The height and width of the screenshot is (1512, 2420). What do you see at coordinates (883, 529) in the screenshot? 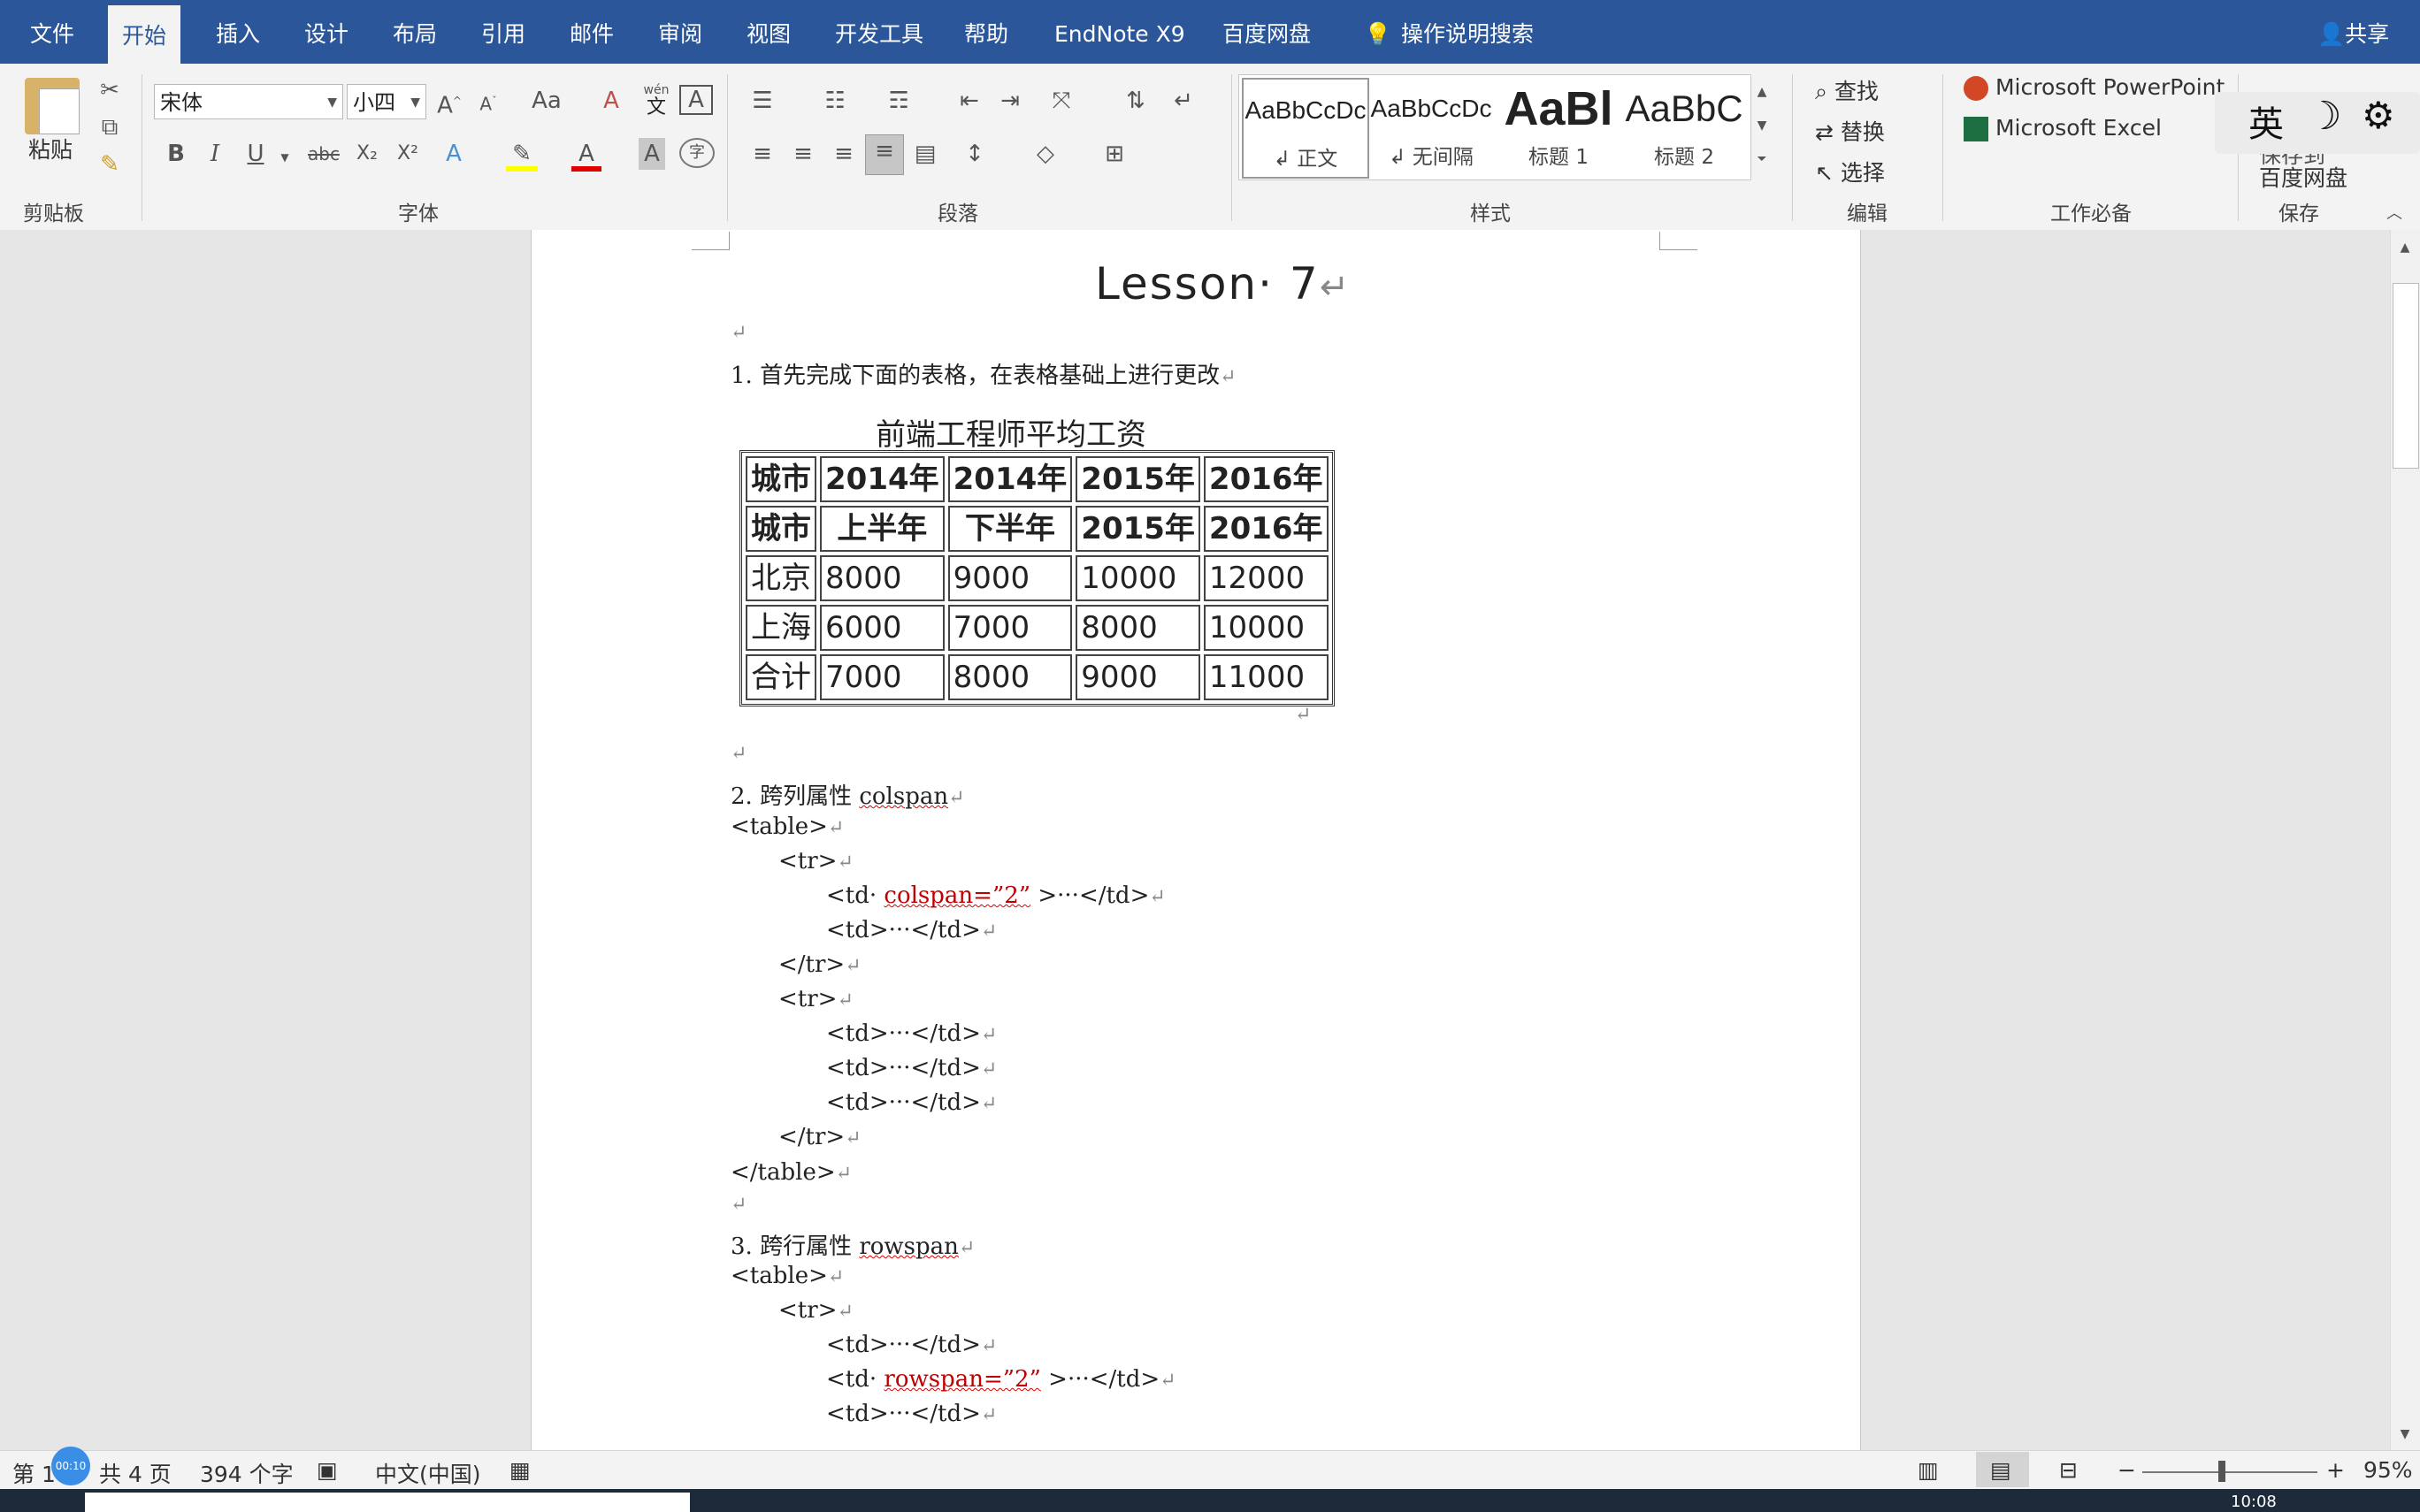
I see `table-cell: 上半年` at bounding box center [883, 529].